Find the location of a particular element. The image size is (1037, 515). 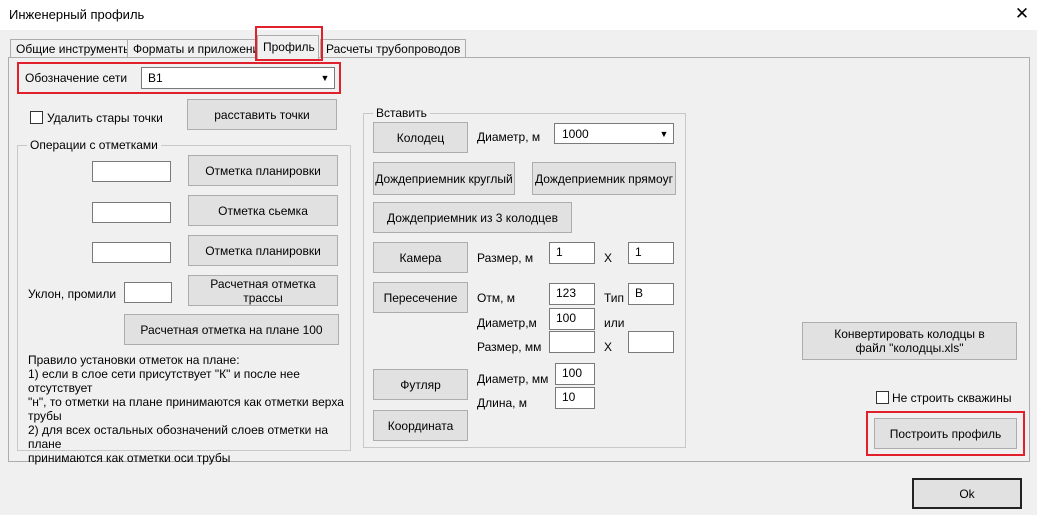

delete-points-checkbox is located at coordinates (36, 117).